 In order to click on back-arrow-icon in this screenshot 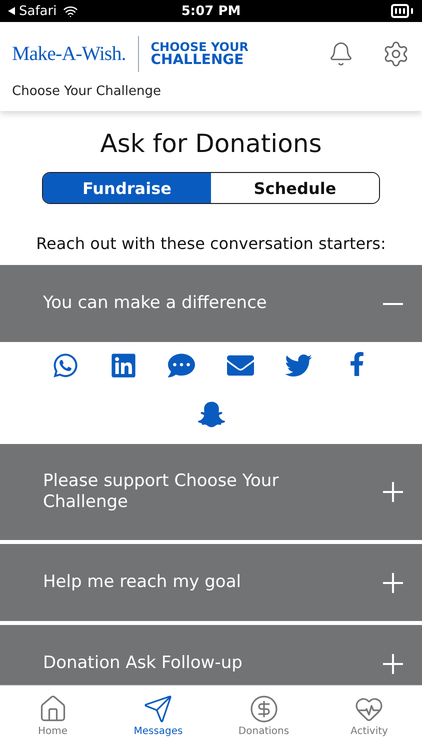, I will do `click(11, 11)`.